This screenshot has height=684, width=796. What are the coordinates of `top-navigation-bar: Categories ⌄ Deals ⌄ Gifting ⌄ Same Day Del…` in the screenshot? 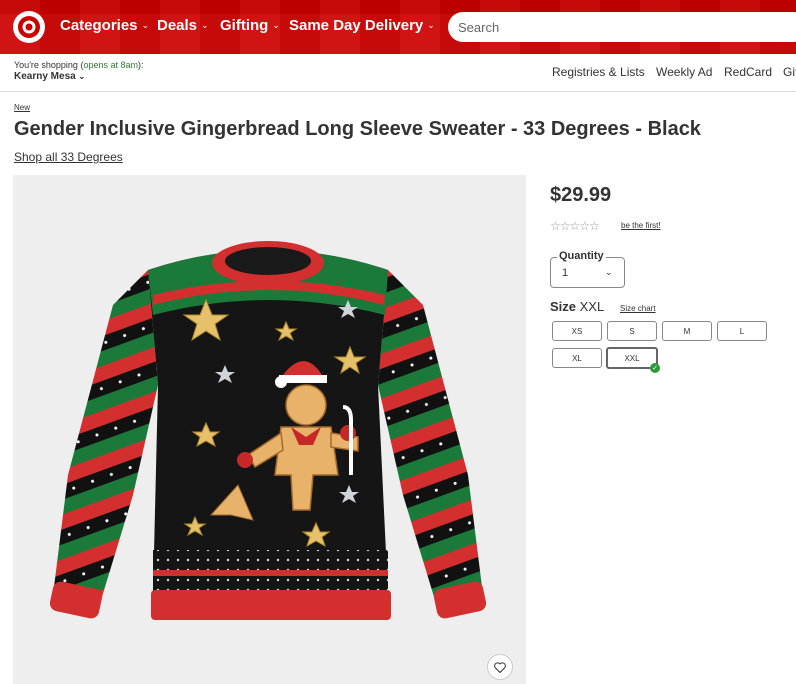 It's located at (398, 27).